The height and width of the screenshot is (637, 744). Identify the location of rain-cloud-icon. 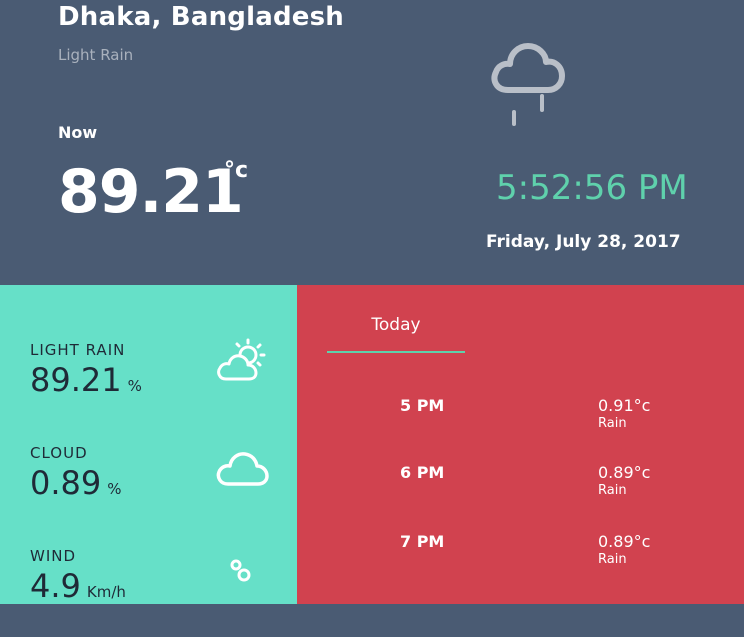
(528, 84).